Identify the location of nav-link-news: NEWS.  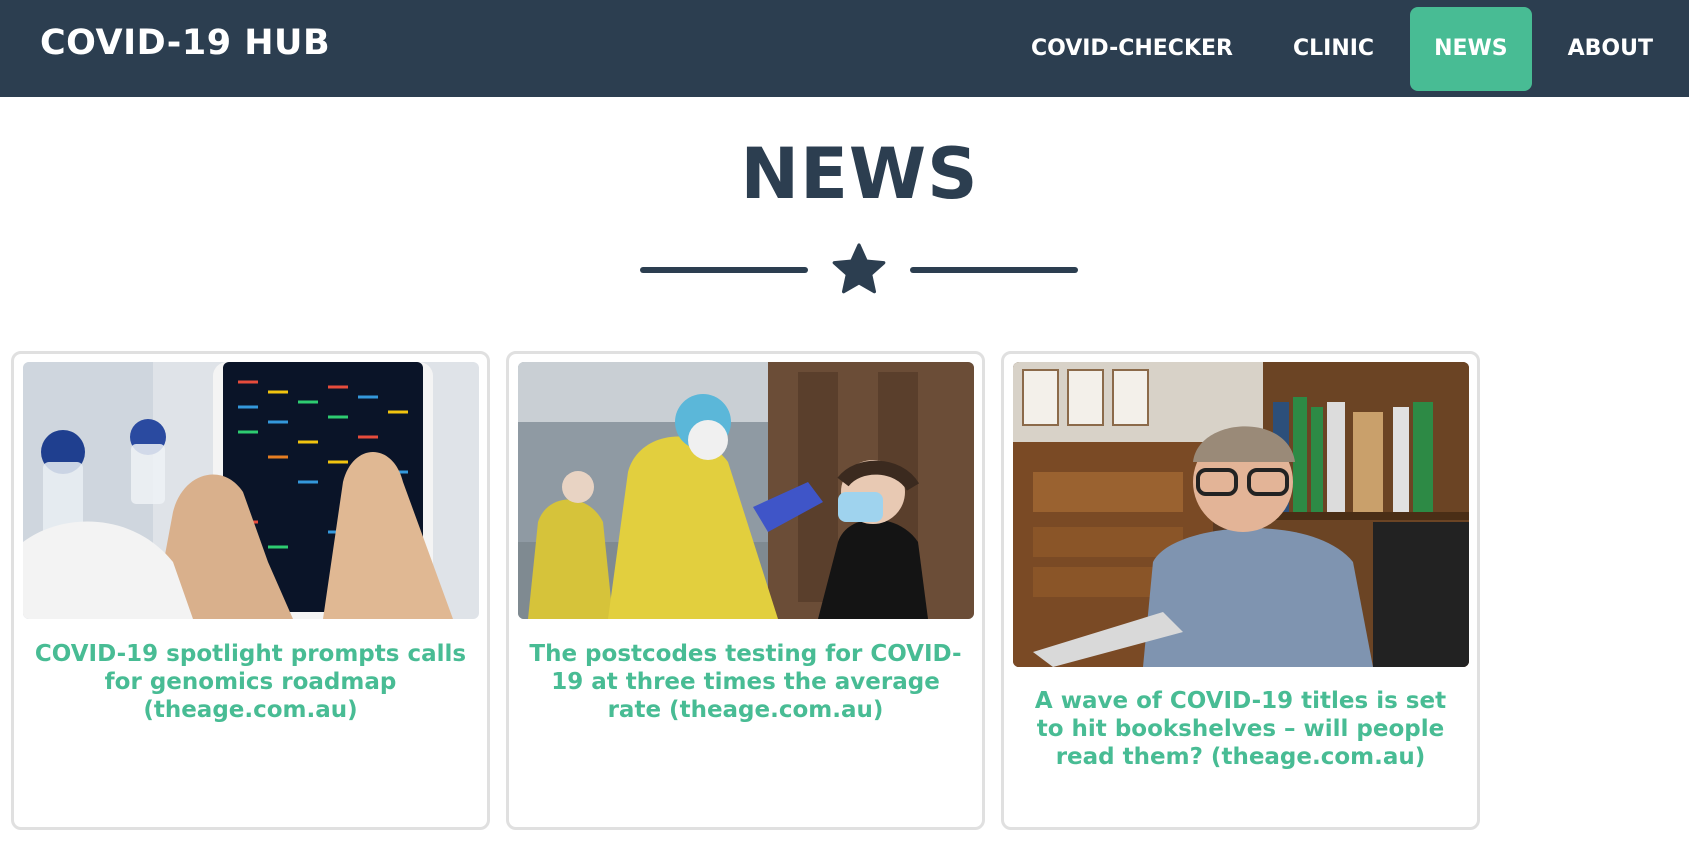
(1471, 48).